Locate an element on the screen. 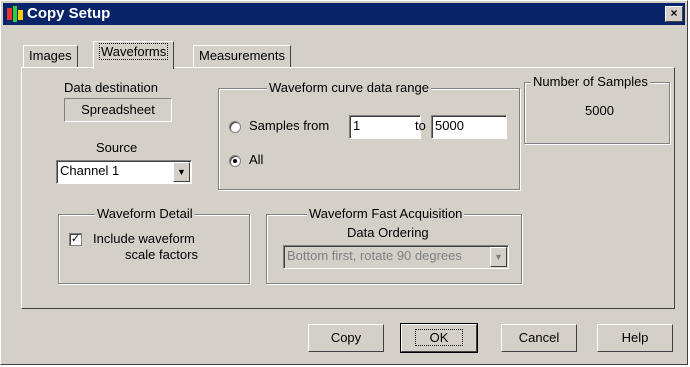  num-samples-value: 5000 is located at coordinates (599, 110).